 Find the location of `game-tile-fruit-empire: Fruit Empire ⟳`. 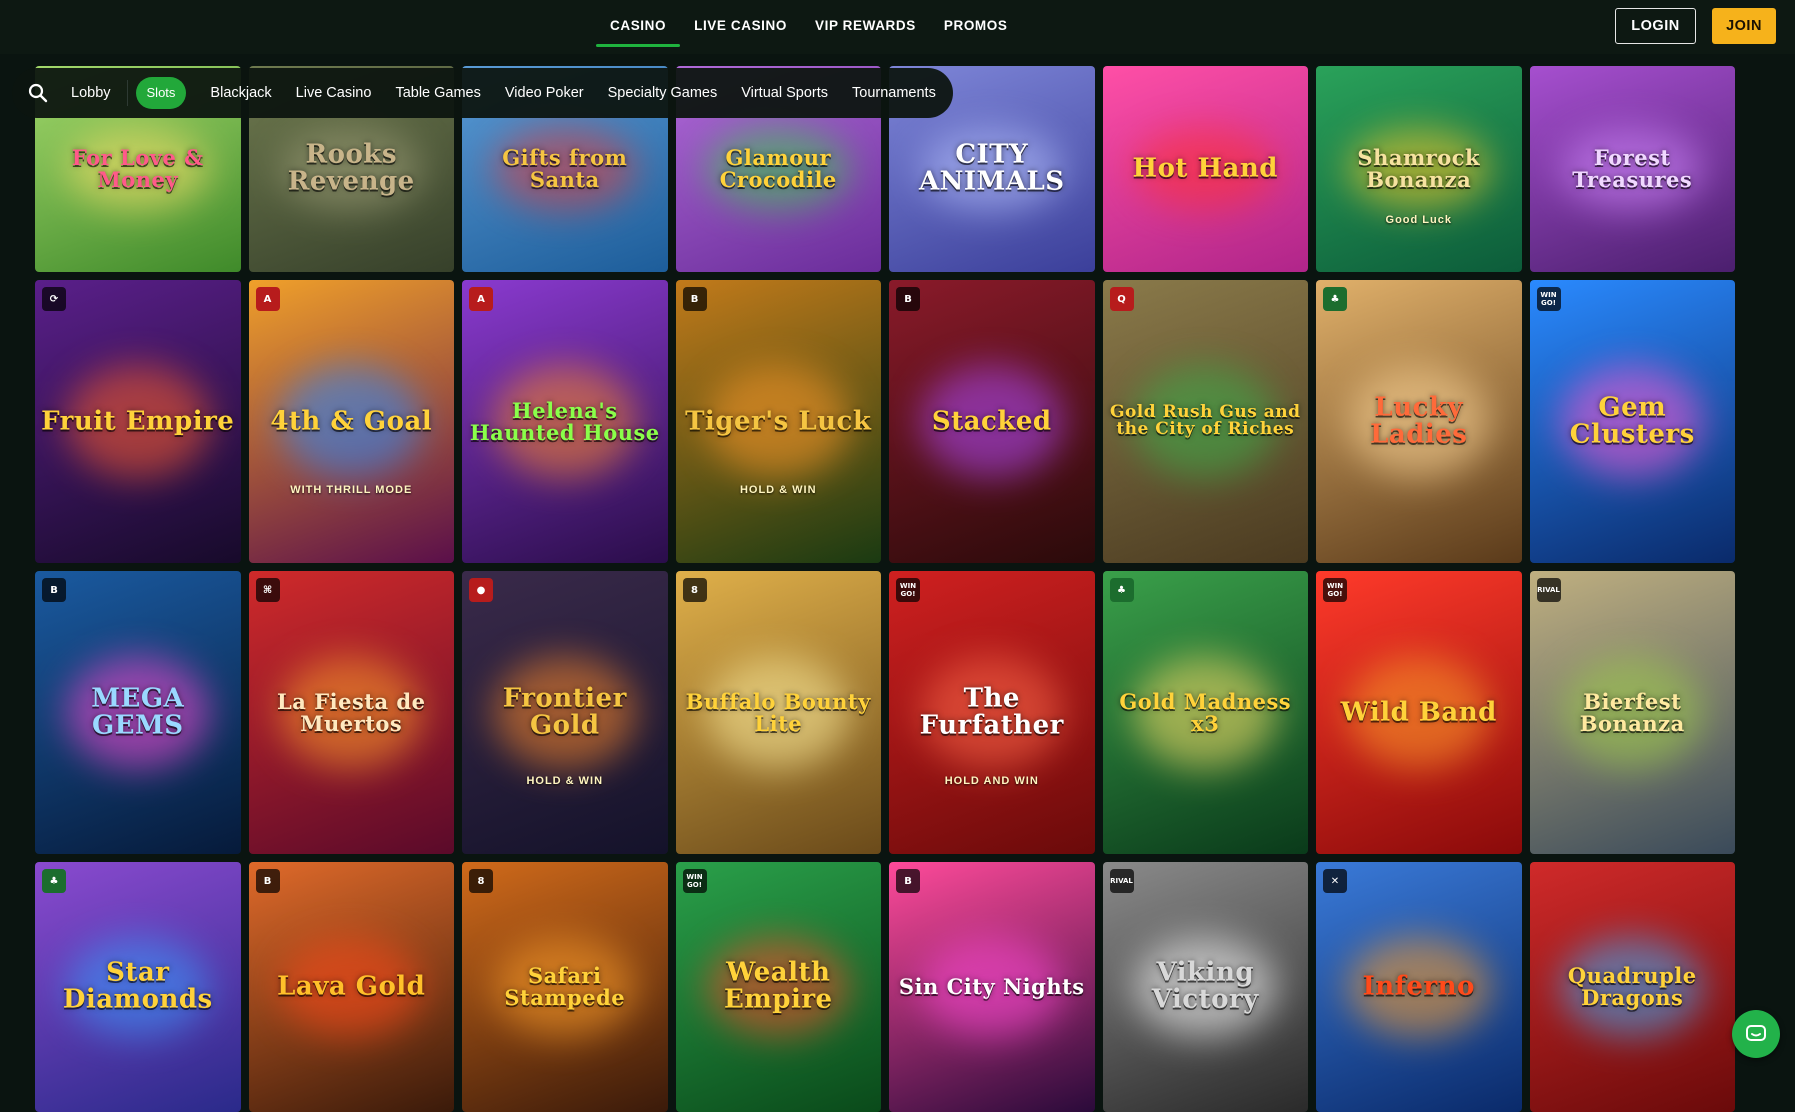

game-tile-fruit-empire: Fruit Empire ⟳ is located at coordinates (138, 421).